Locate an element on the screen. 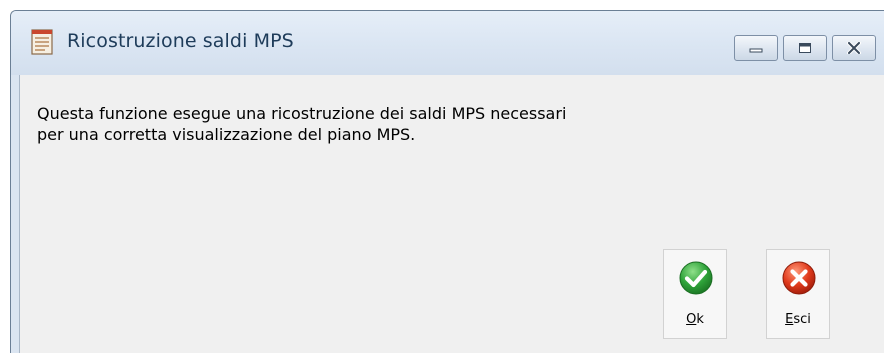 This screenshot has height=353, width=884. close-button is located at coordinates (854, 48).